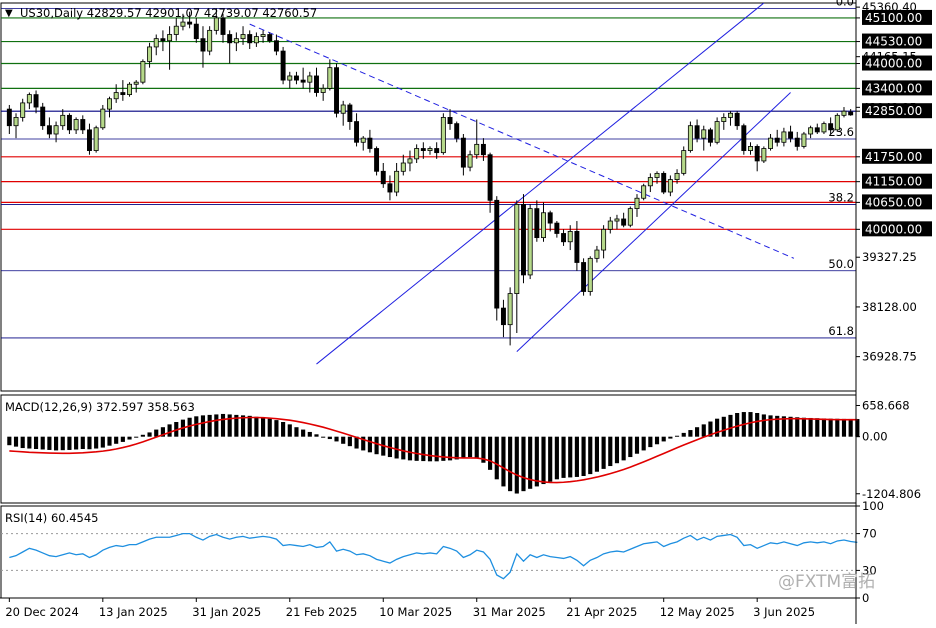 Image resolution: width=936 pixels, height=628 pixels. Describe the element at coordinates (873, 506) in the screenshot. I see `axis-label: 100` at that location.